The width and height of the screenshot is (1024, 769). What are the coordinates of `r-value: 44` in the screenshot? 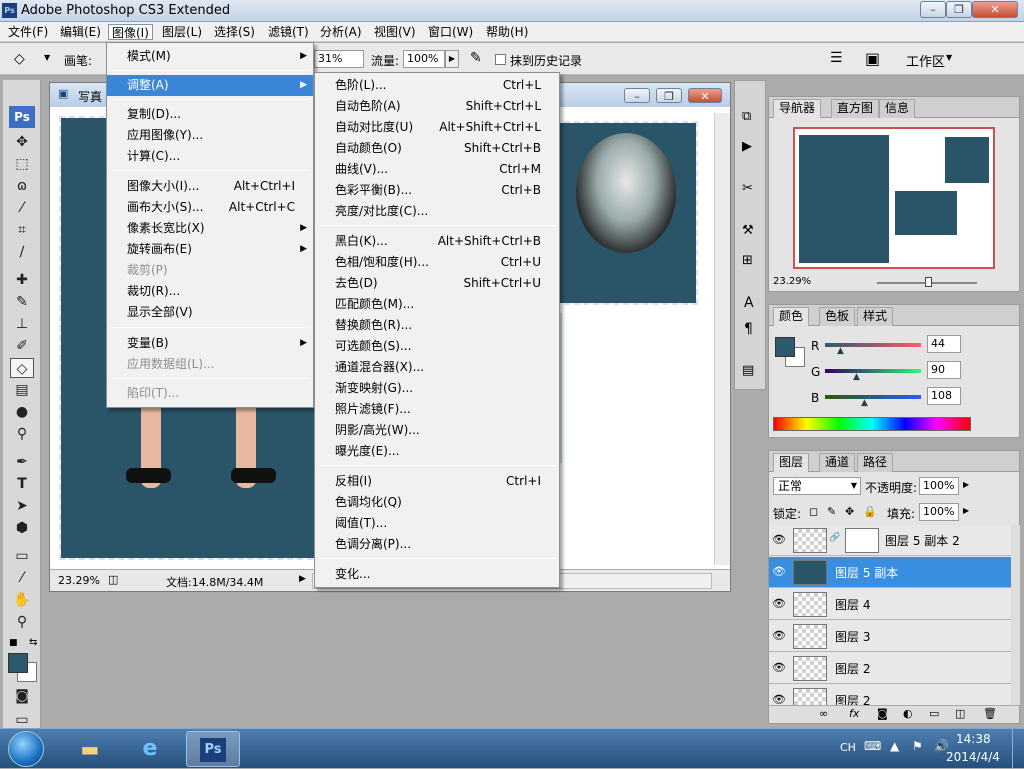 It's located at (944, 344).